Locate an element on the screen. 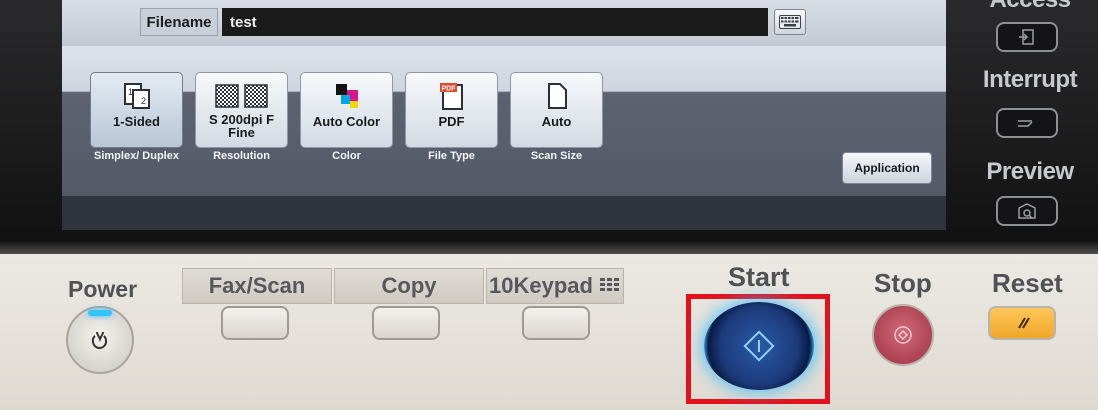 This screenshot has width=1098, height=410. keypad-label: 10Keypad is located at coordinates (541, 285).